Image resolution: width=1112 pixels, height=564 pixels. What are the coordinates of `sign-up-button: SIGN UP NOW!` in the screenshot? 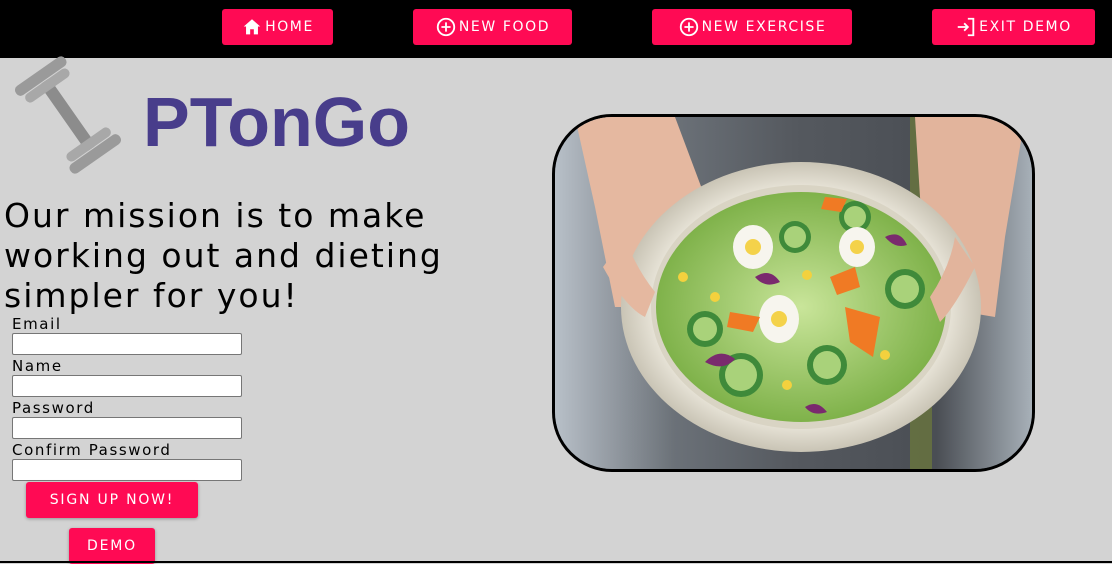 It's located at (112, 500).